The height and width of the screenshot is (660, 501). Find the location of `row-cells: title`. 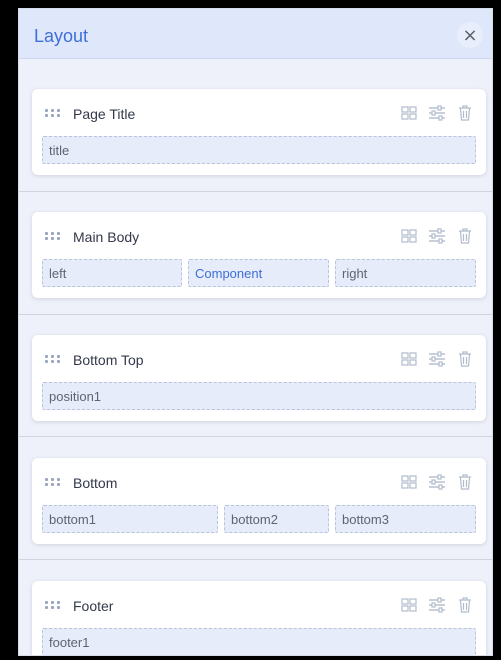

row-cells: title is located at coordinates (259, 151).